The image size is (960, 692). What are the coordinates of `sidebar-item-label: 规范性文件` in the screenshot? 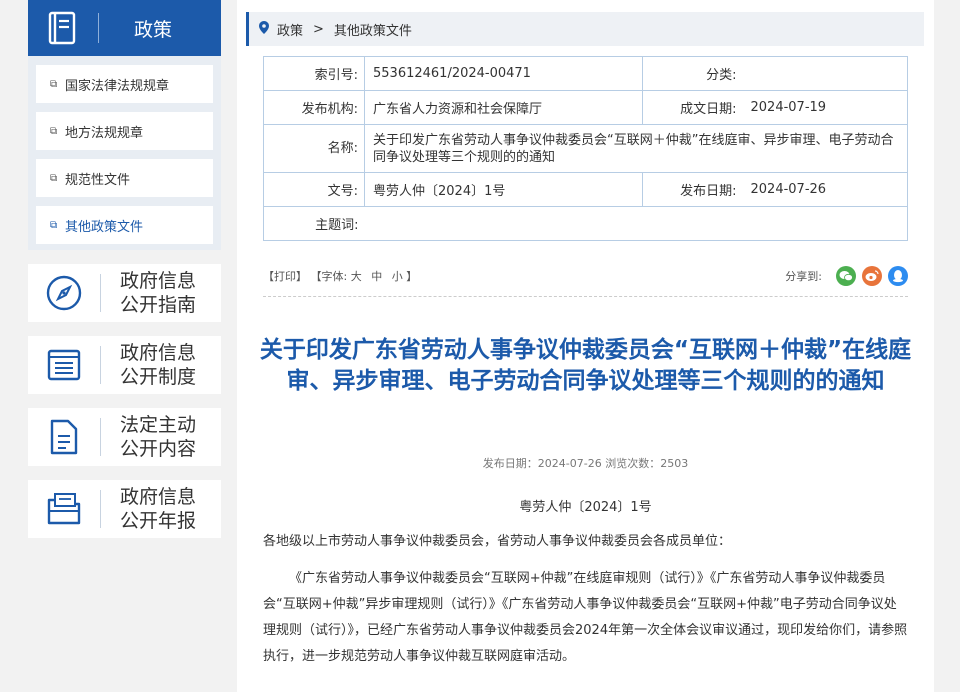 It's located at (98, 180).